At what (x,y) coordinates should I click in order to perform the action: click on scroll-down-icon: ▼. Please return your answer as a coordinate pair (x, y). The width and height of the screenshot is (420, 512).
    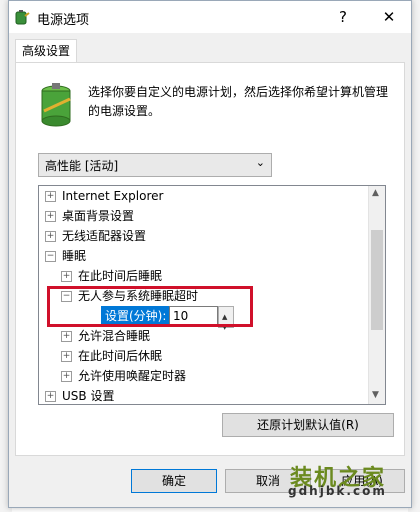
    Looking at the image, I should click on (375, 395).